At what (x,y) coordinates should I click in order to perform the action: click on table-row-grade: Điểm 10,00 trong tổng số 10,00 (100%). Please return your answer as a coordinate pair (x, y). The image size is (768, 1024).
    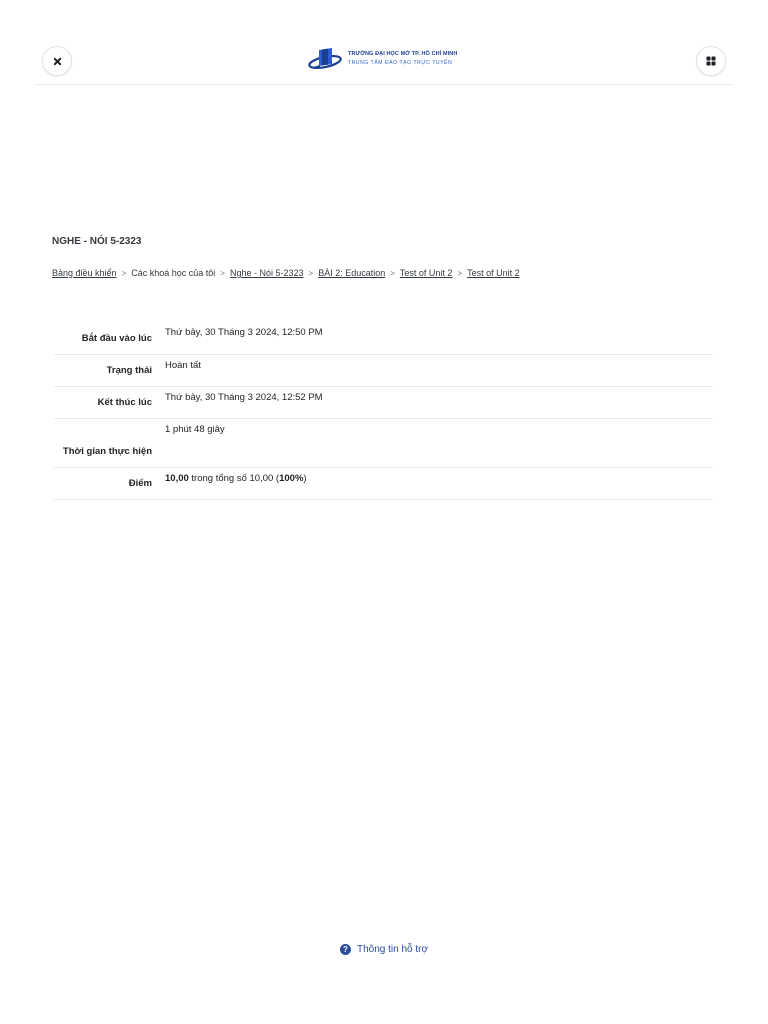
    Looking at the image, I should click on (383, 484).